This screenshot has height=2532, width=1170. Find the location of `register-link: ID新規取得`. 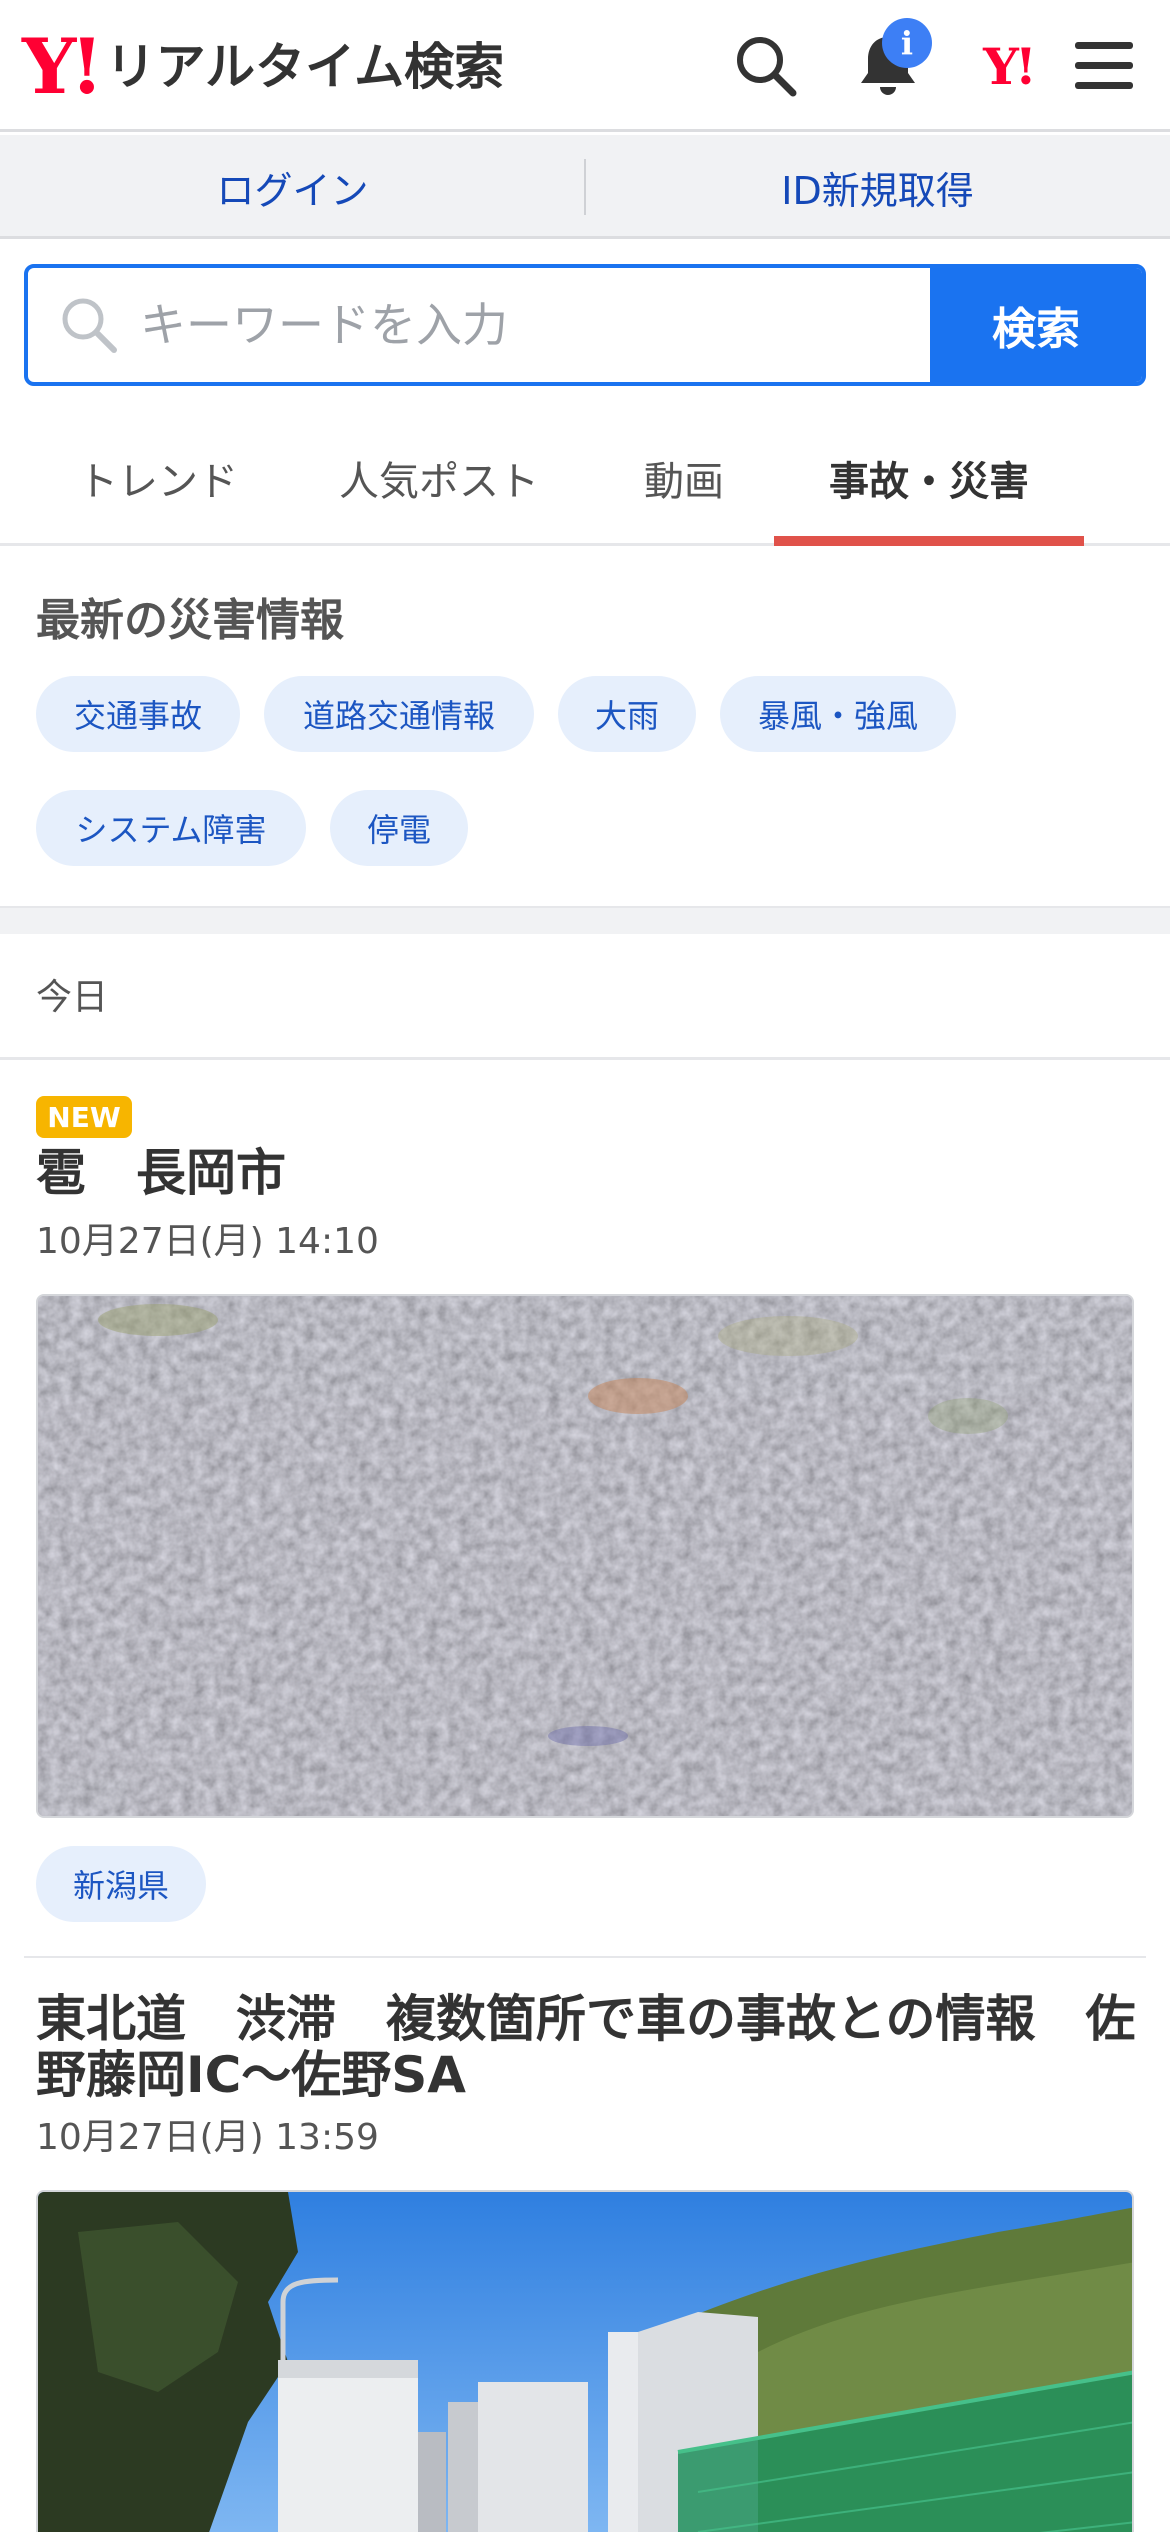

register-link: ID新規取得 is located at coordinates (877, 187).